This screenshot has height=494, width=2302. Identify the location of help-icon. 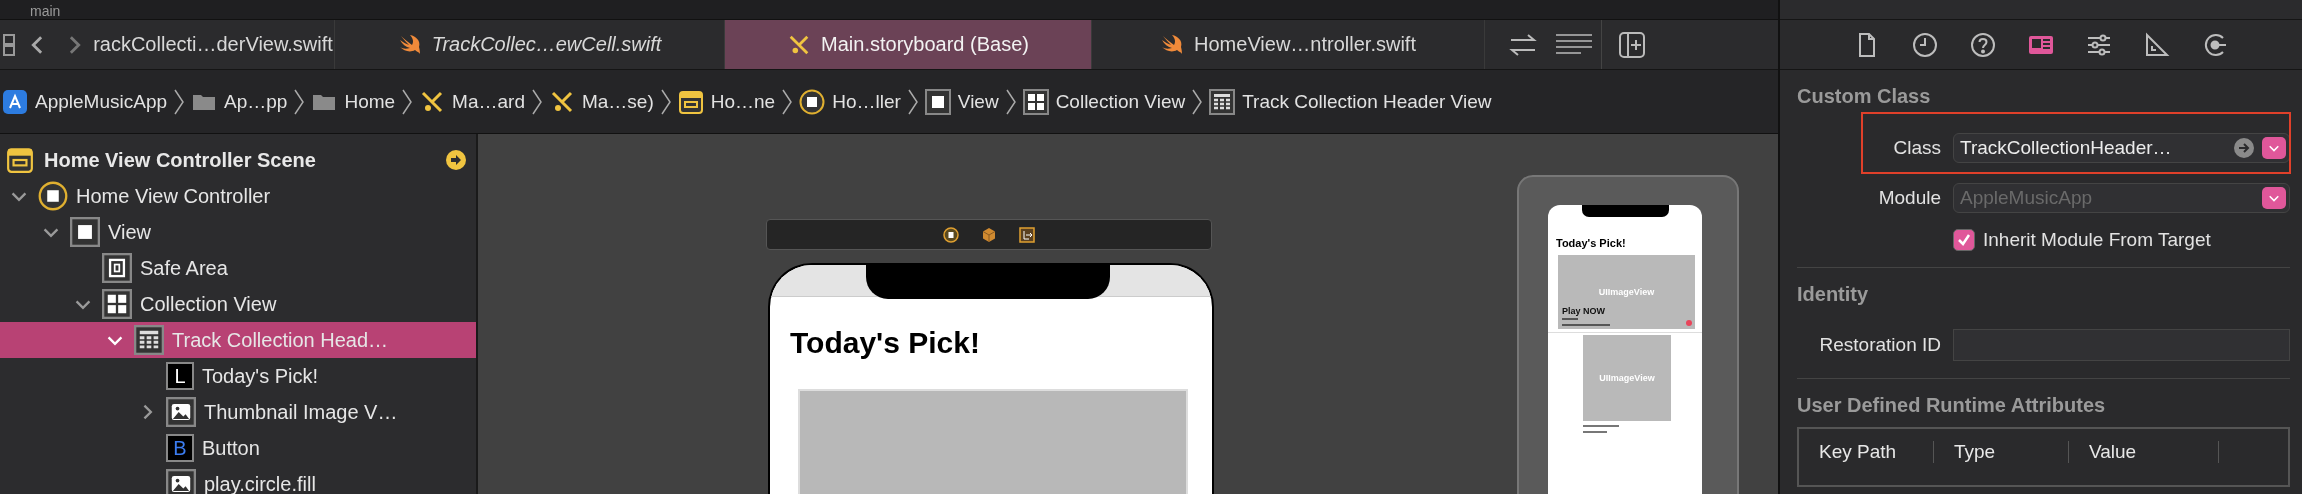
(1983, 44).